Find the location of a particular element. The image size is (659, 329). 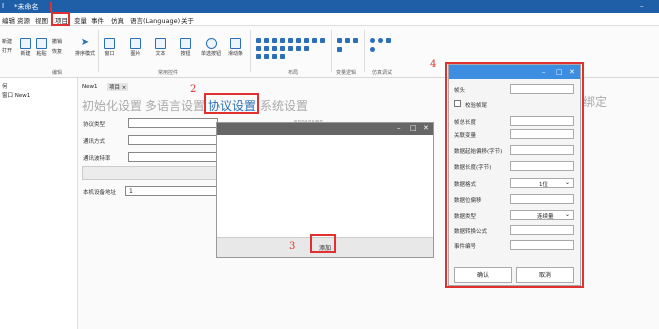

device-addr-value: 1 is located at coordinates (131, 191).